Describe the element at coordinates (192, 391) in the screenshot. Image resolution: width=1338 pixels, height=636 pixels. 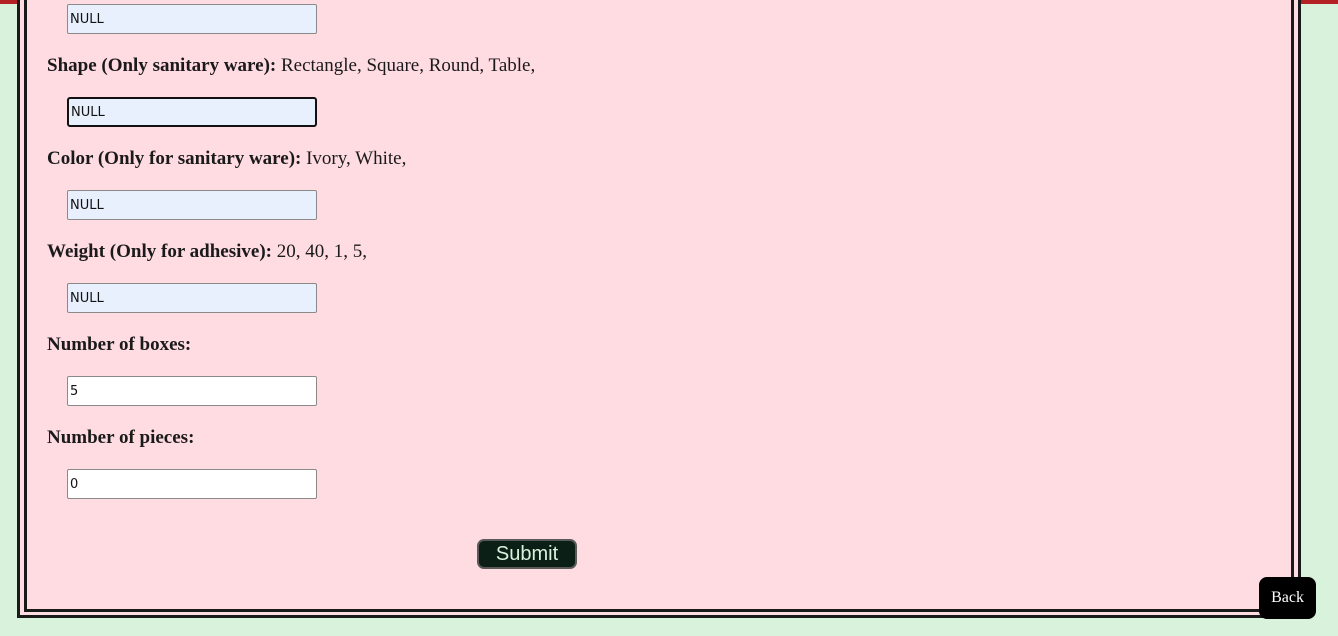
I see `boxes-input` at that location.